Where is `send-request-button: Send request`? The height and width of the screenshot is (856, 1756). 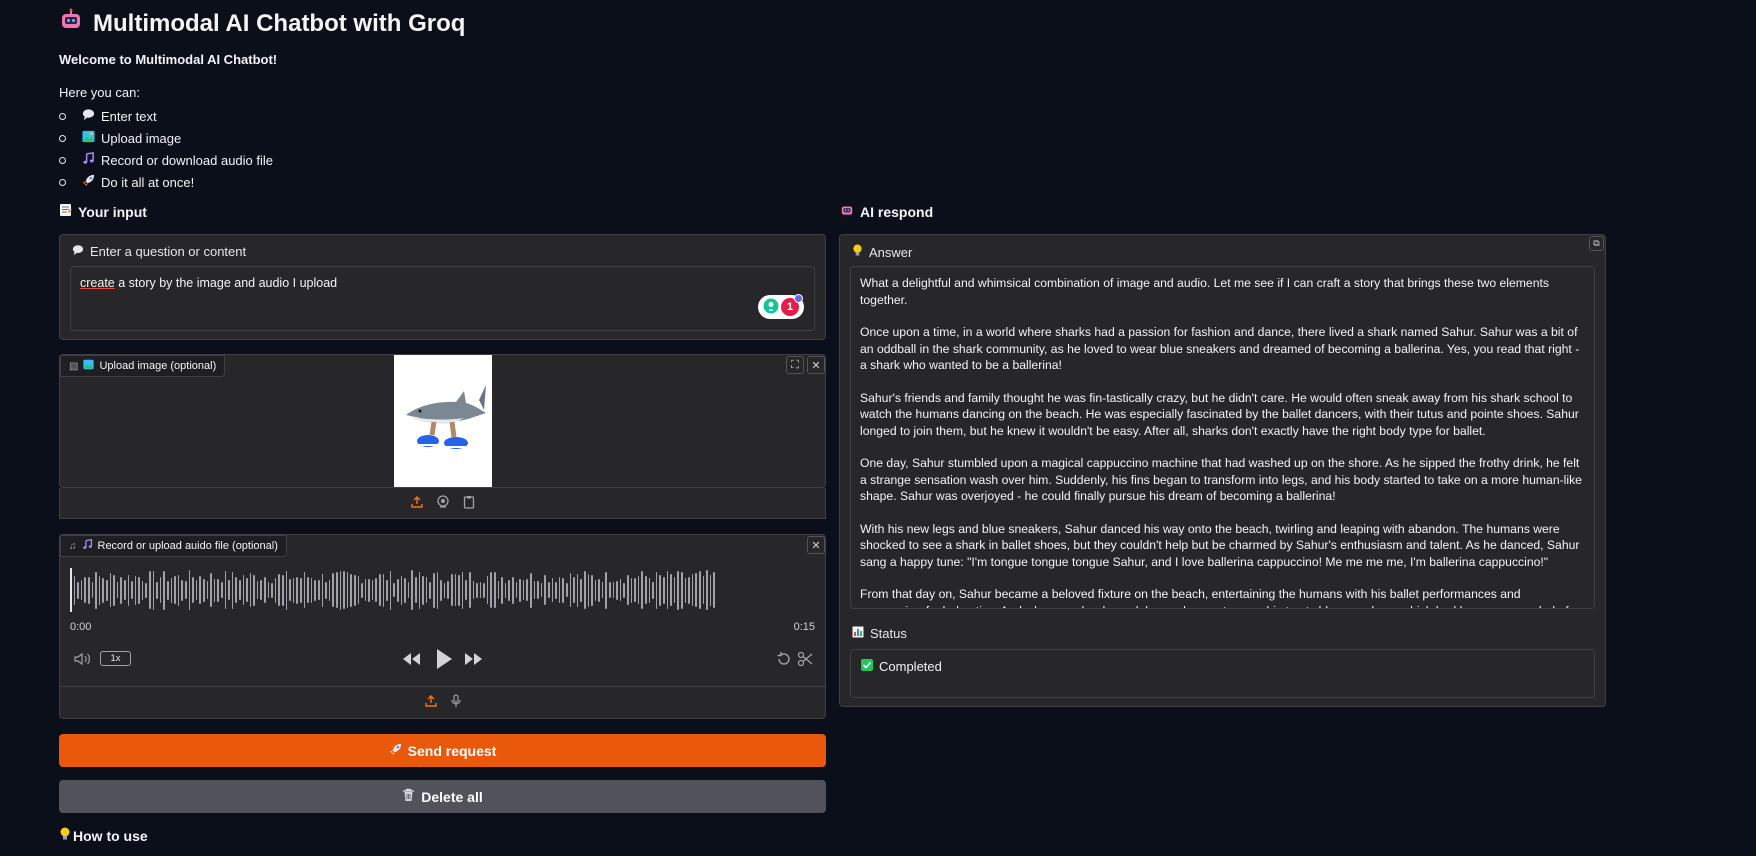 send-request-button: Send request is located at coordinates (442, 750).